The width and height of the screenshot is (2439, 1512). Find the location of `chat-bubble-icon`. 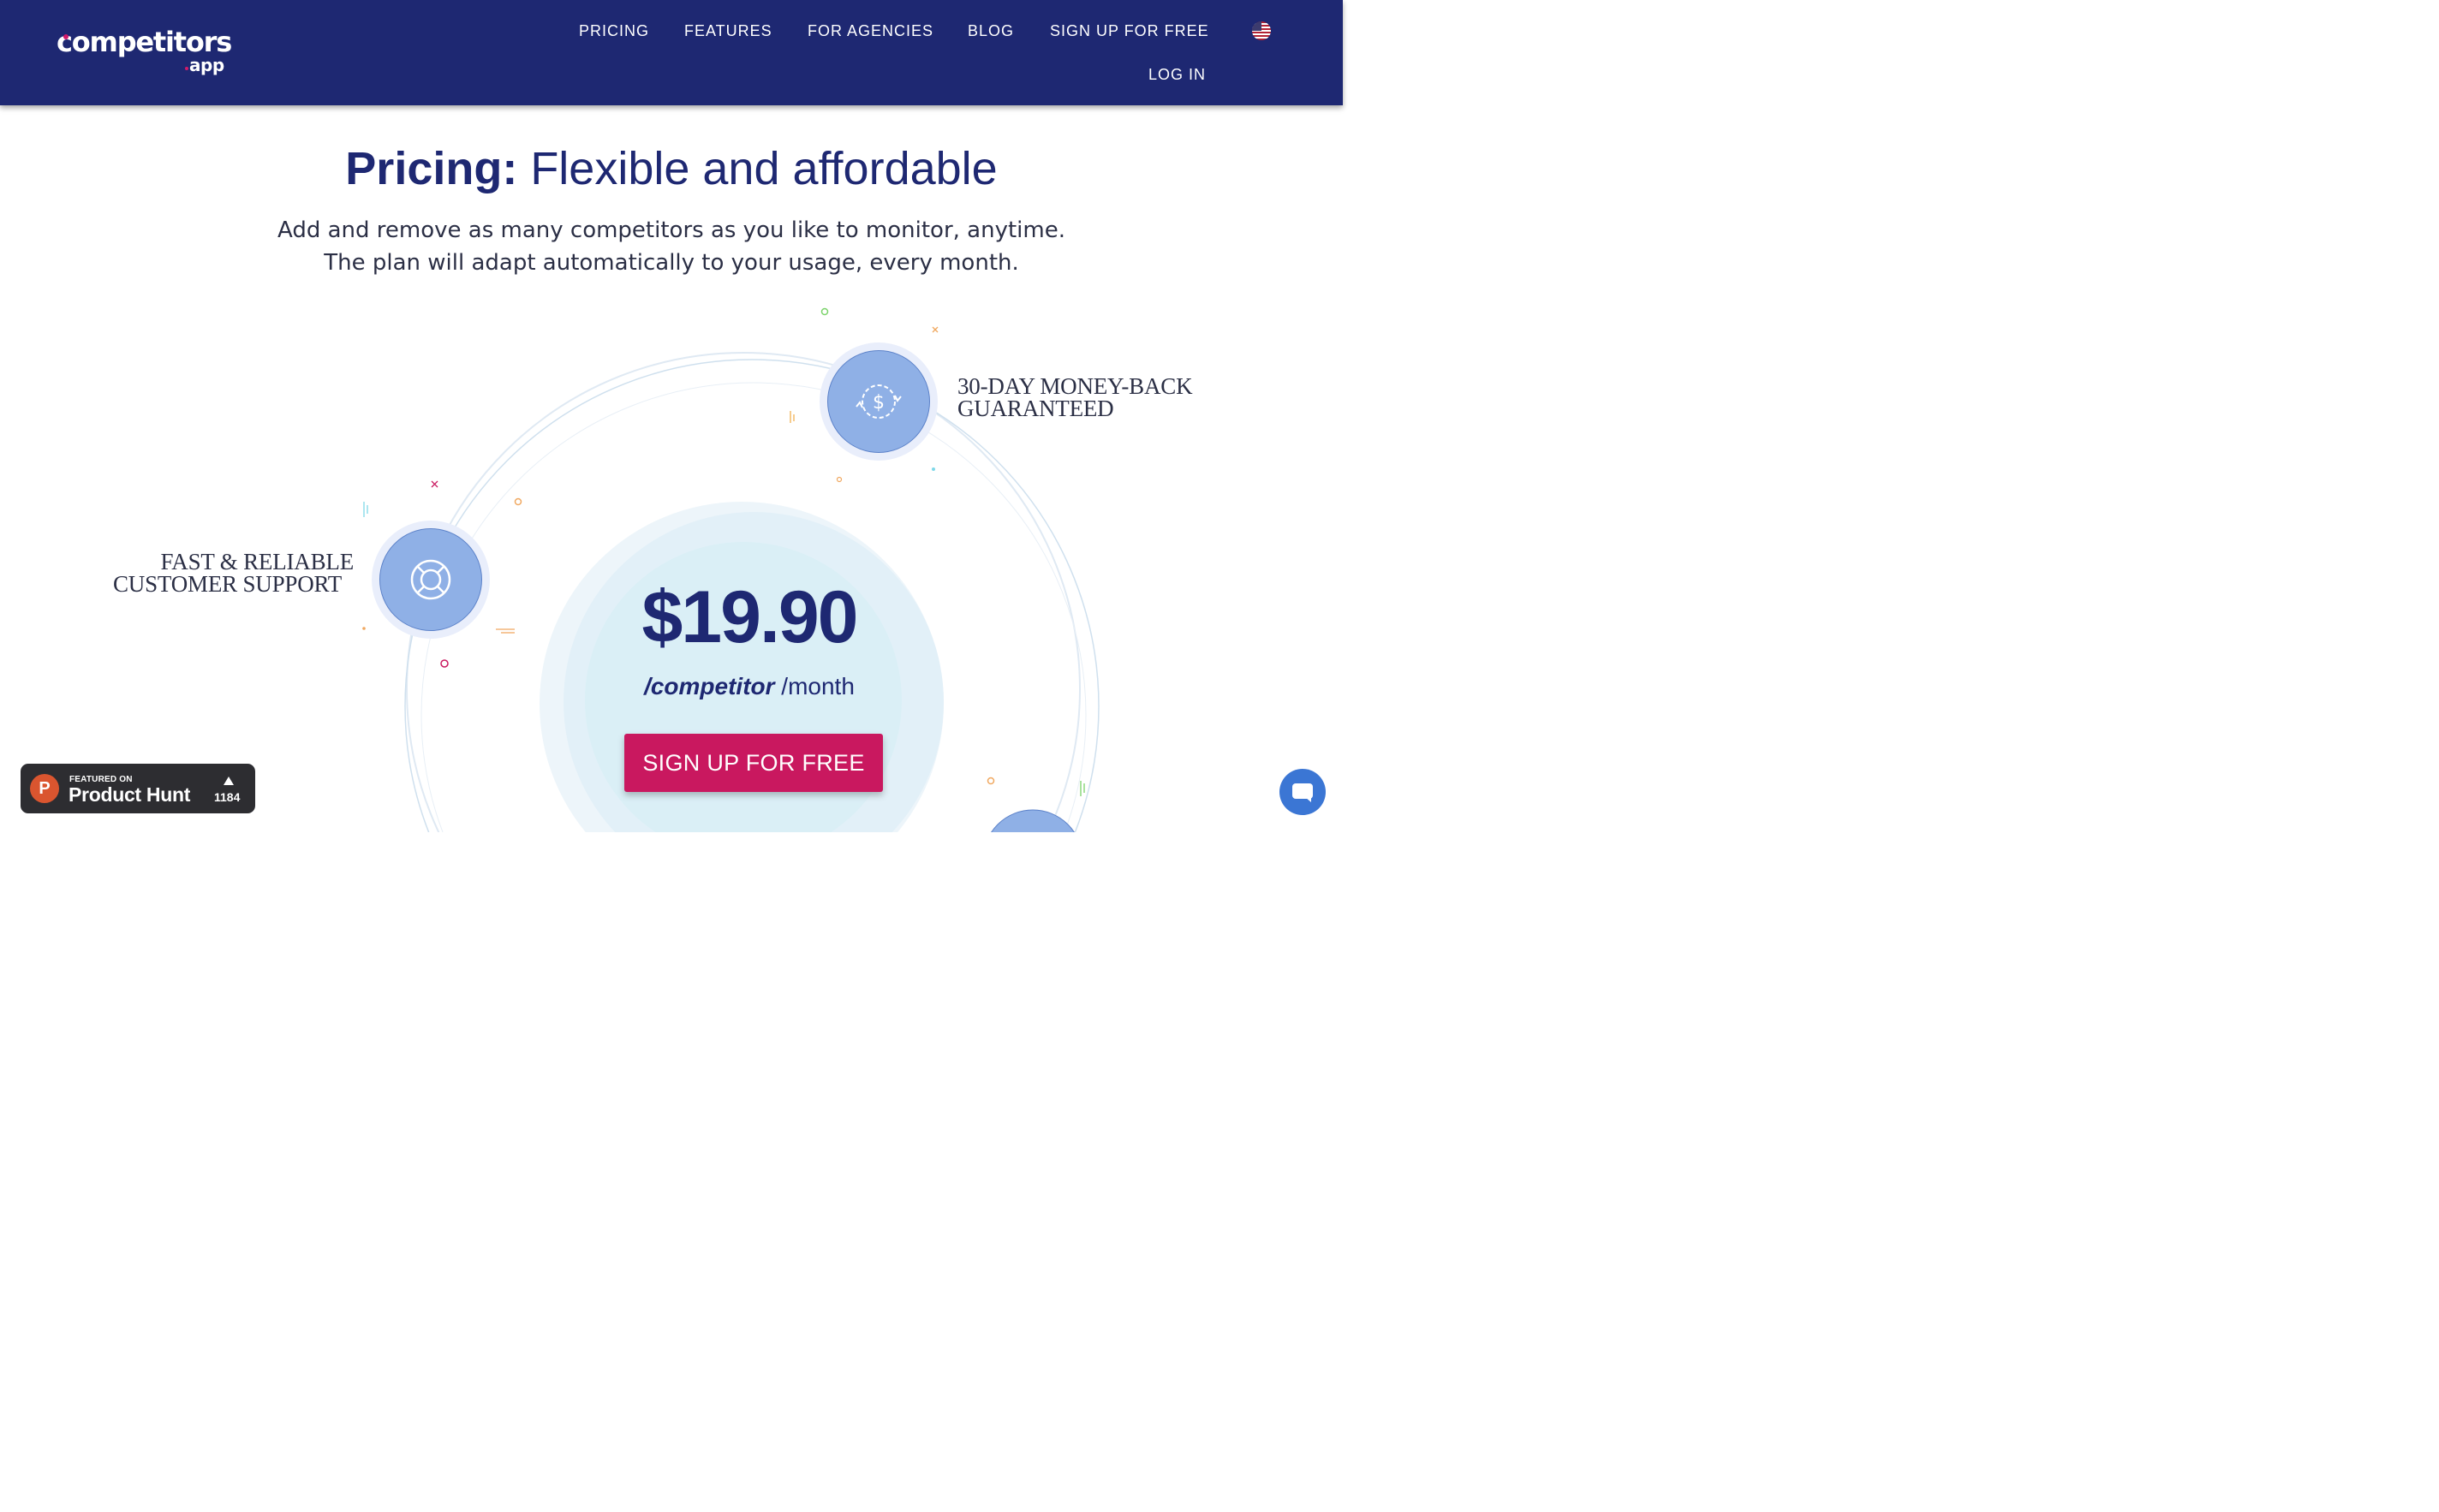

chat-bubble-icon is located at coordinates (1302, 792).